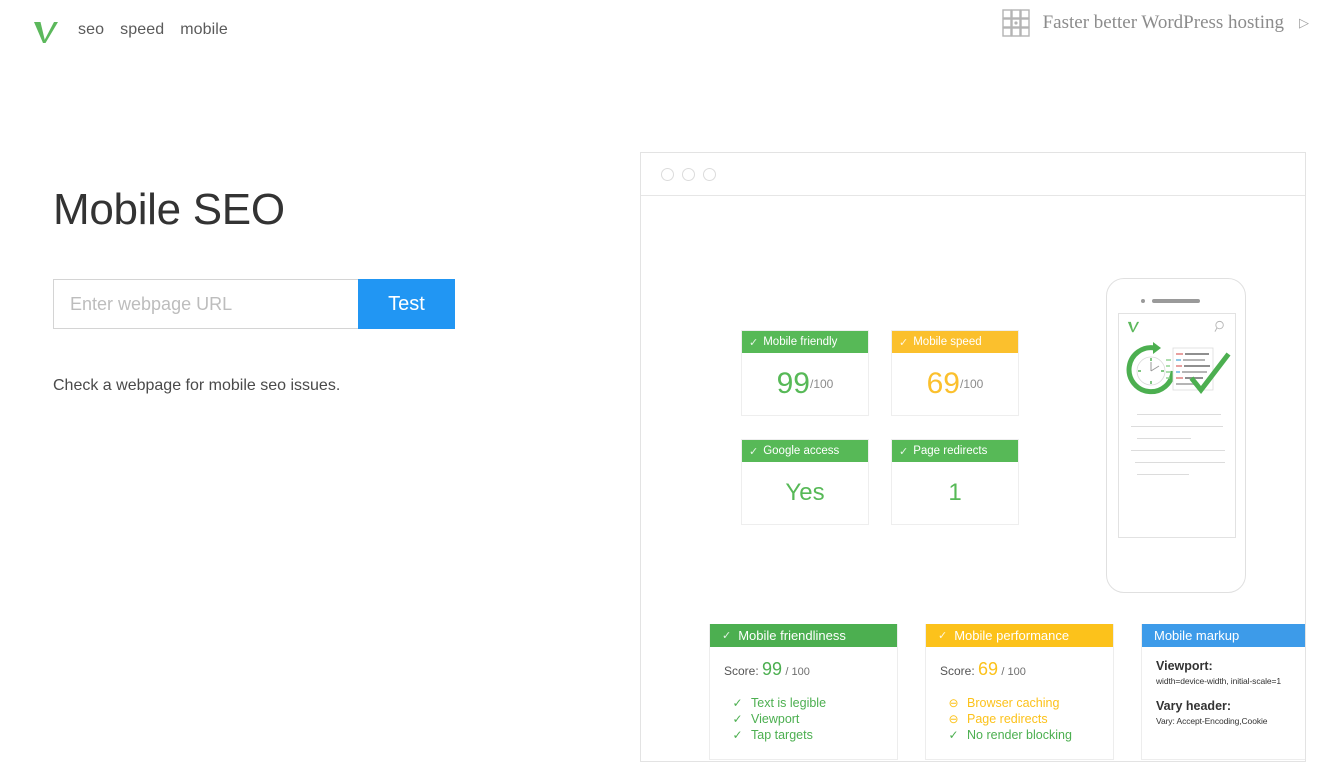 This screenshot has height=762, width=1331. I want to click on promo-text: Faster better WordPress hosting, so click(1163, 22).